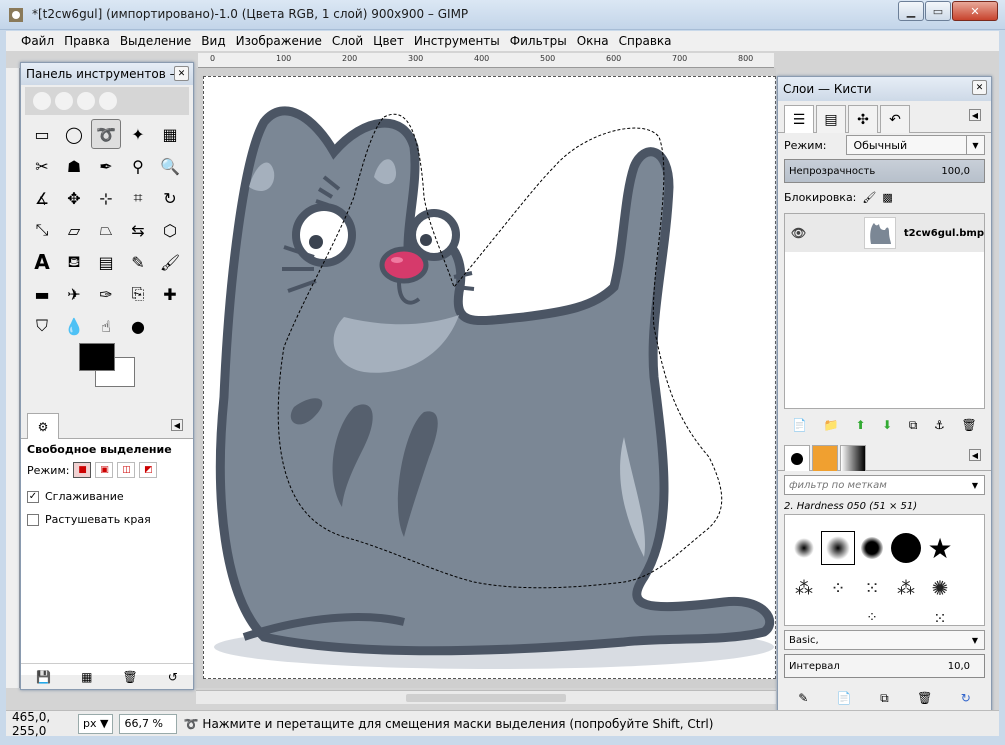 The height and width of the screenshot is (745, 1005). I want to click on text-tool: A, so click(42, 262).